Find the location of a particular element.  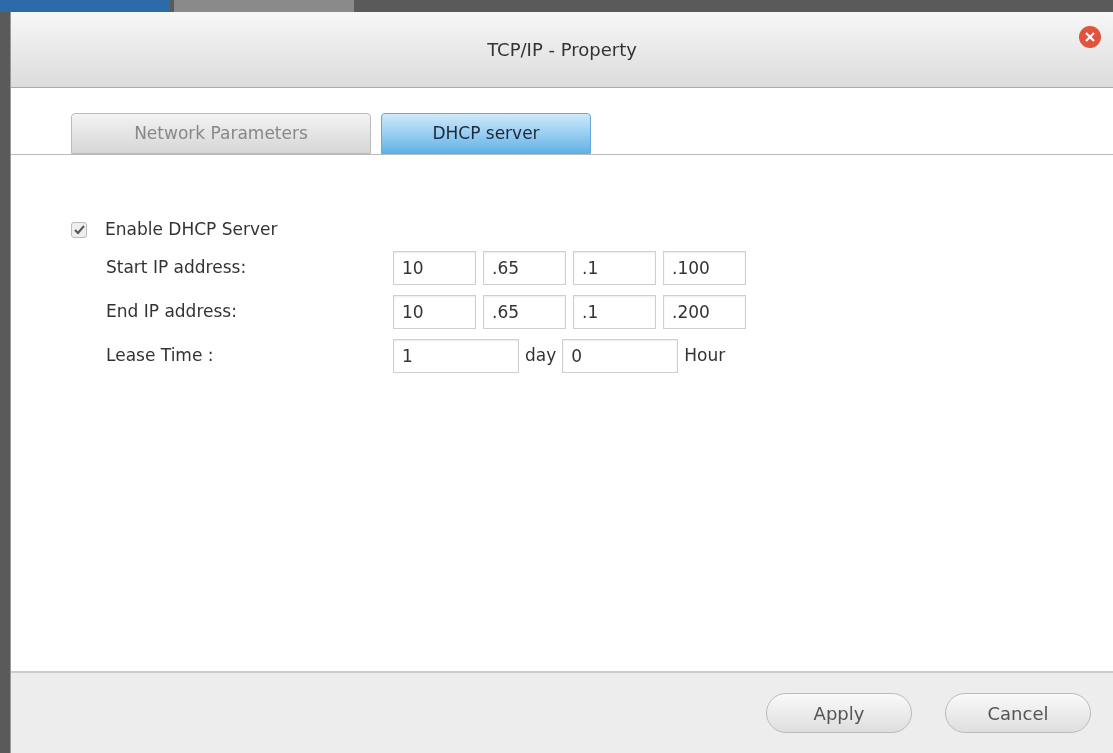

field-label: End IP address: is located at coordinates (172, 312).